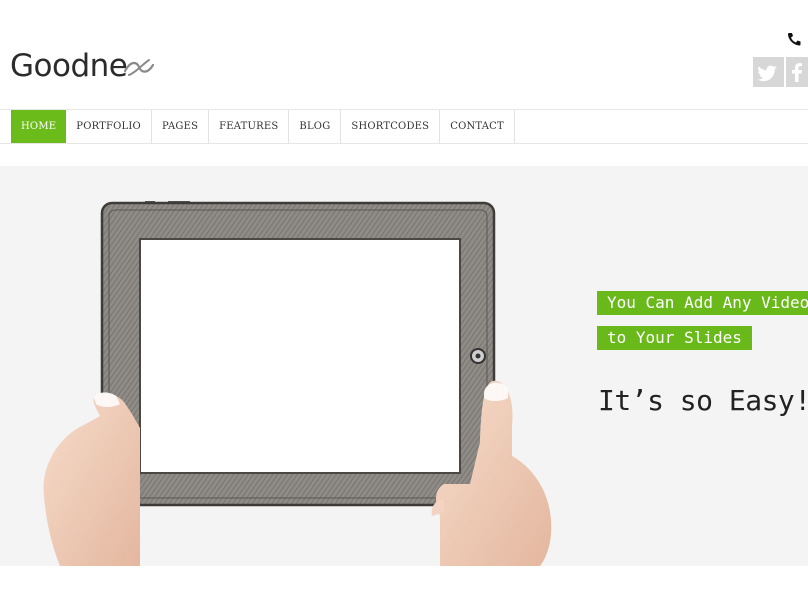  Describe the element at coordinates (39, 126) in the screenshot. I see `nav-item-home: HOME` at that location.